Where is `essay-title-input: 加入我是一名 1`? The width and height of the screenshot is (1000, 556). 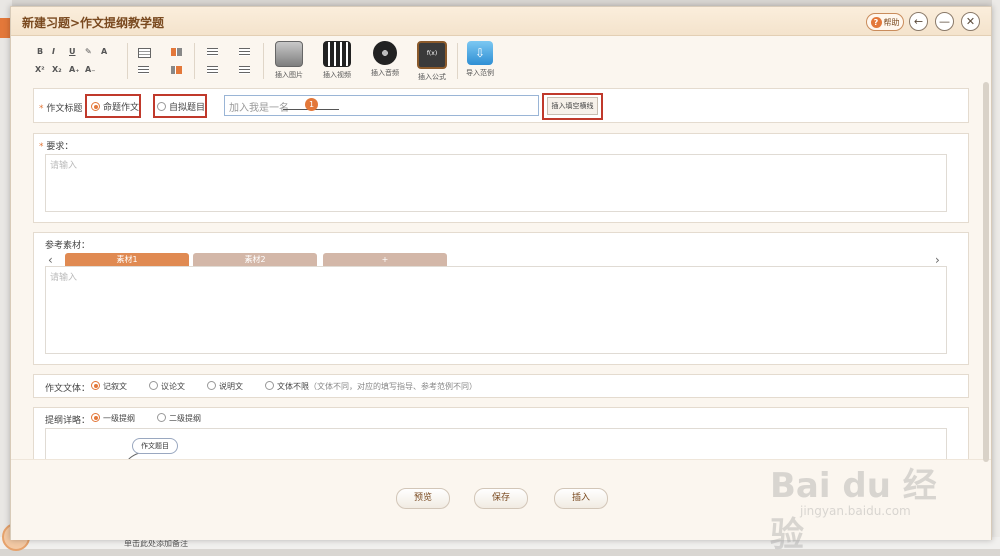
essay-title-input: 加入我是一名 1 is located at coordinates (381, 105).